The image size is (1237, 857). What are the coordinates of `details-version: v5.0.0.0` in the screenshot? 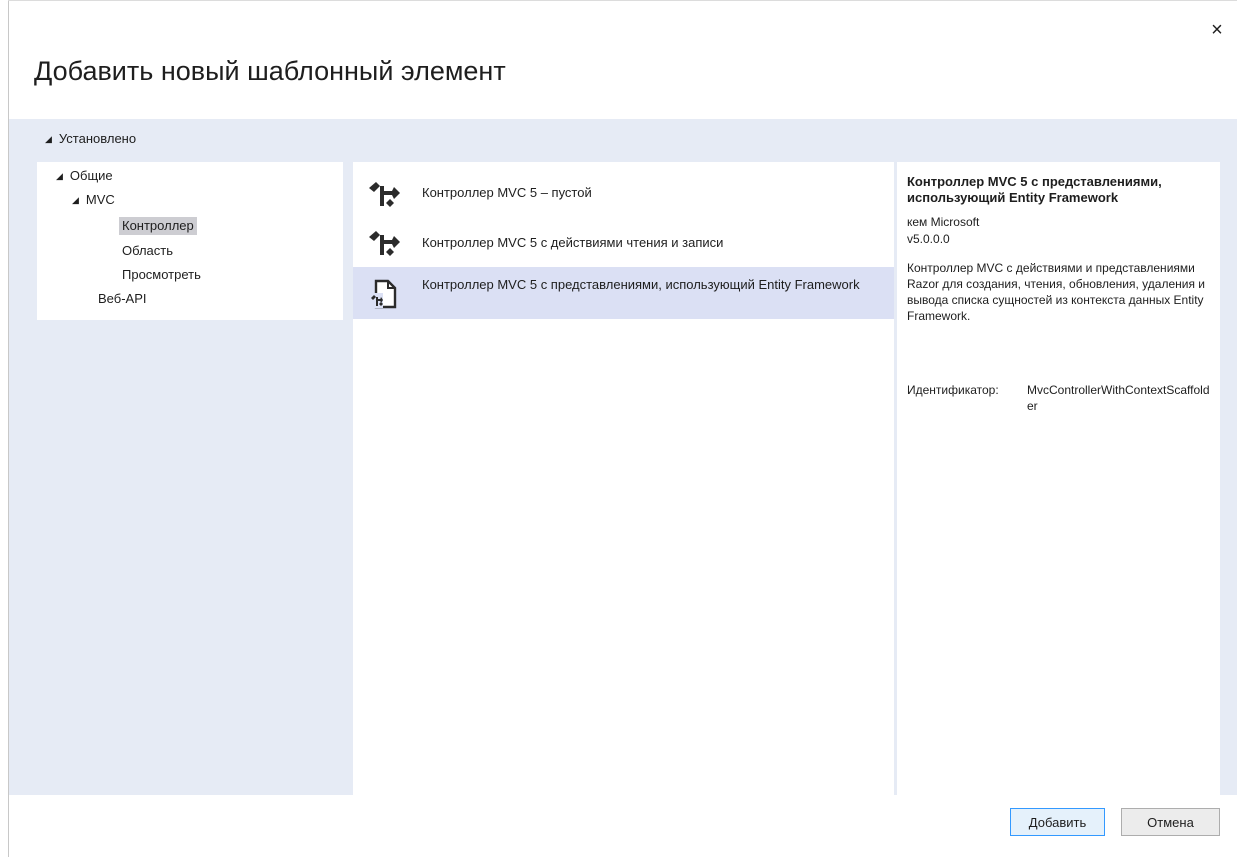 It's located at (928, 239).